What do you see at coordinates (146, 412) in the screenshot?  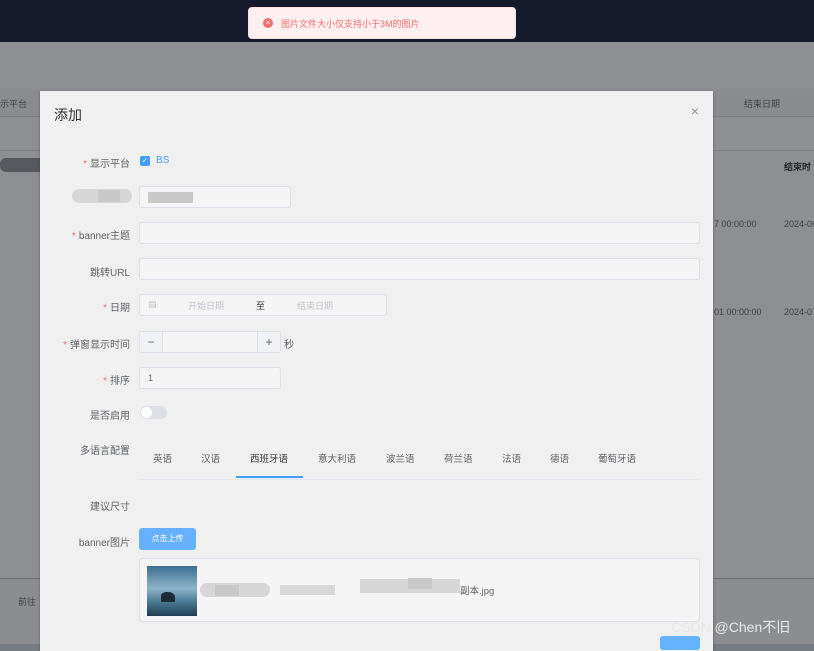 I see `switch-knob` at bounding box center [146, 412].